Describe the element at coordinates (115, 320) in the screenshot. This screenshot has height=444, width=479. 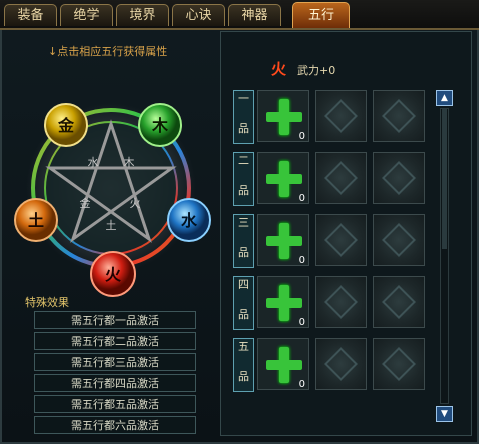
I see `requirement-row: 需五行都一品激活` at that location.